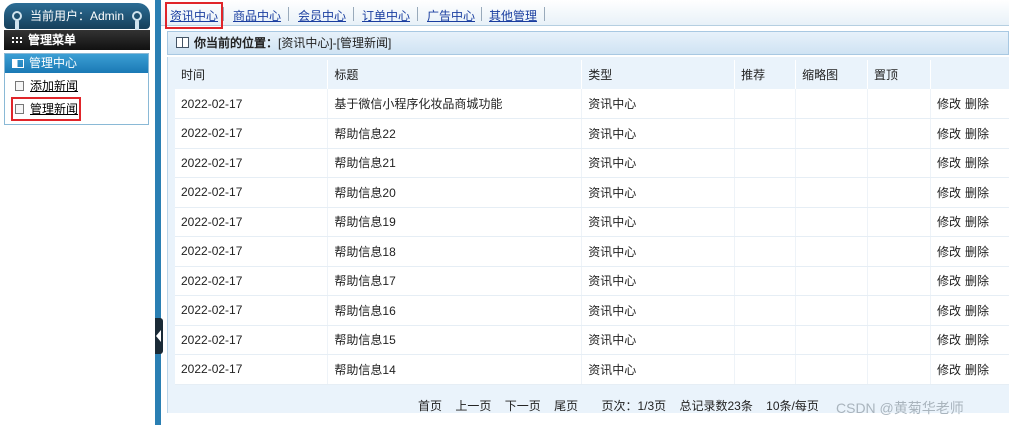  What do you see at coordinates (158, 212) in the screenshot?
I see `sidebar-splitter` at bounding box center [158, 212].